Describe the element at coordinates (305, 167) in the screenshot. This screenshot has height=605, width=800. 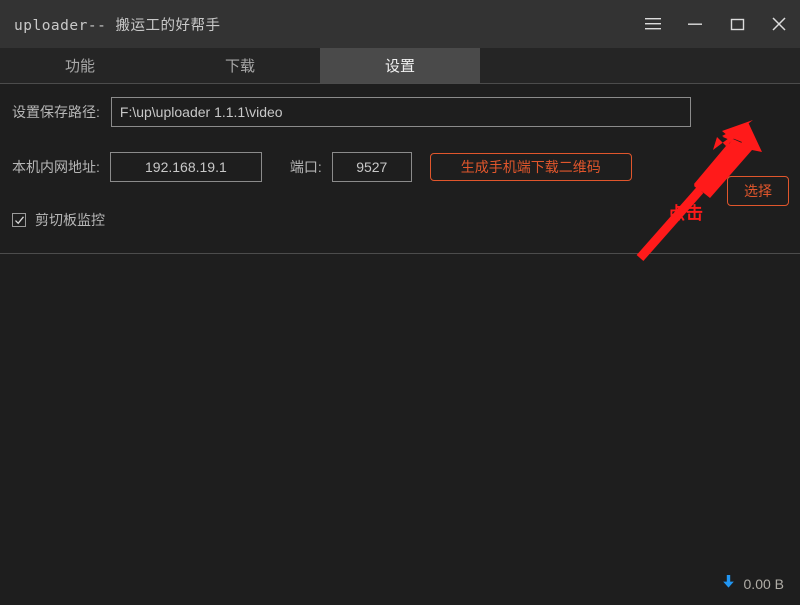
I see `port-label: 端口:` at that location.